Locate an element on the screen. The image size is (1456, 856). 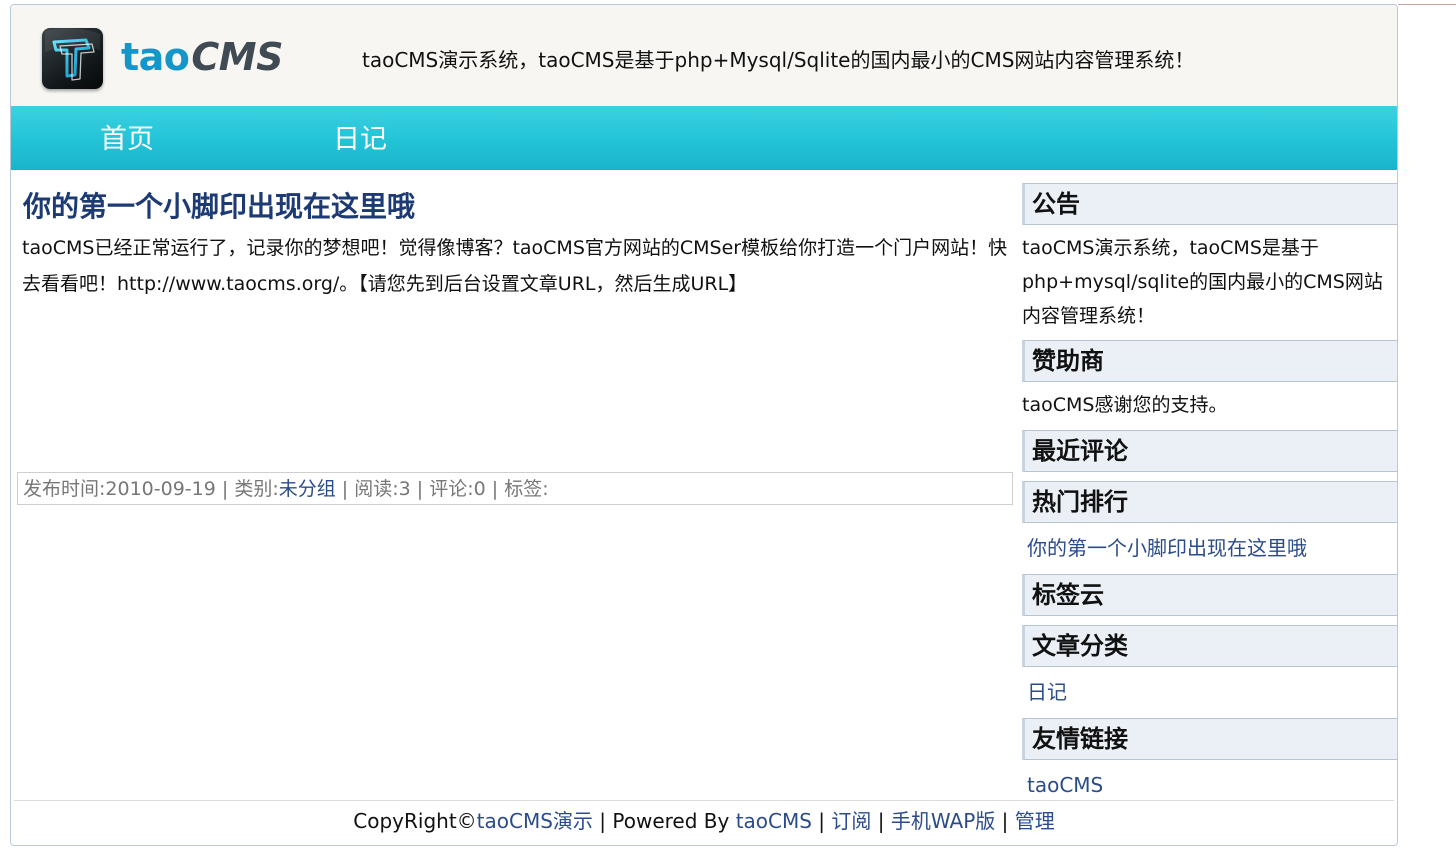
comments-label: 评论: is located at coordinates (451, 489).